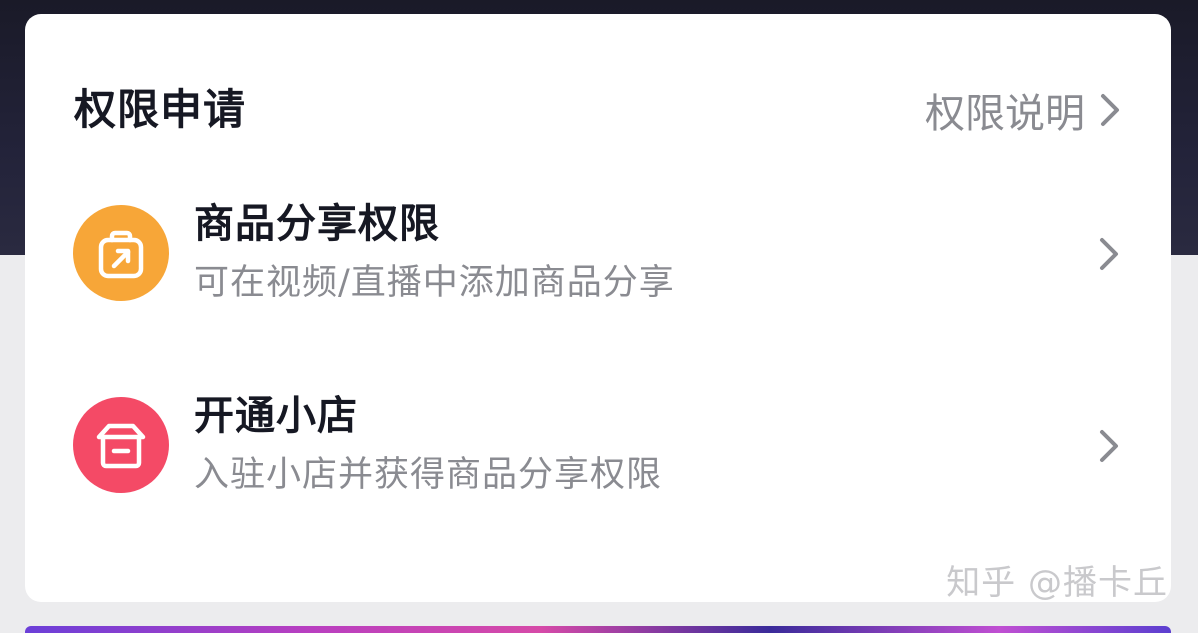 The height and width of the screenshot is (633, 1198). Describe the element at coordinates (317, 224) in the screenshot. I see `permission-item-title: 商品分享权限` at that location.